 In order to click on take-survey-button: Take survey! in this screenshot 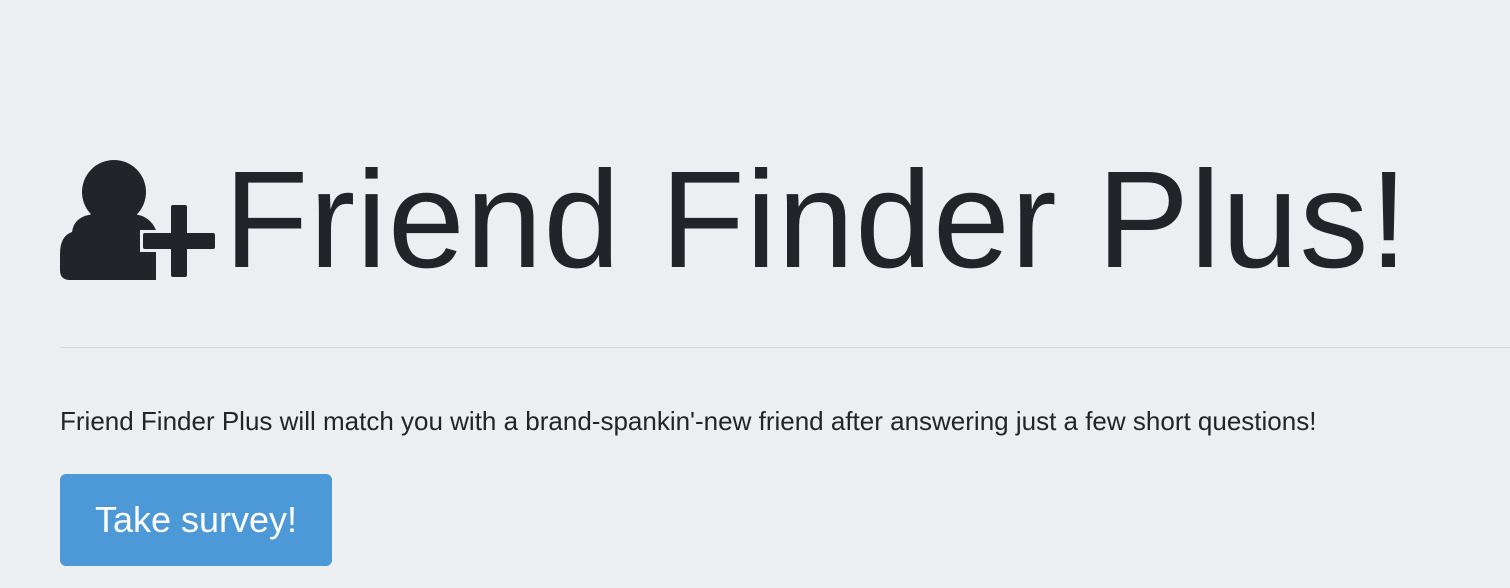, I will do `click(196, 520)`.